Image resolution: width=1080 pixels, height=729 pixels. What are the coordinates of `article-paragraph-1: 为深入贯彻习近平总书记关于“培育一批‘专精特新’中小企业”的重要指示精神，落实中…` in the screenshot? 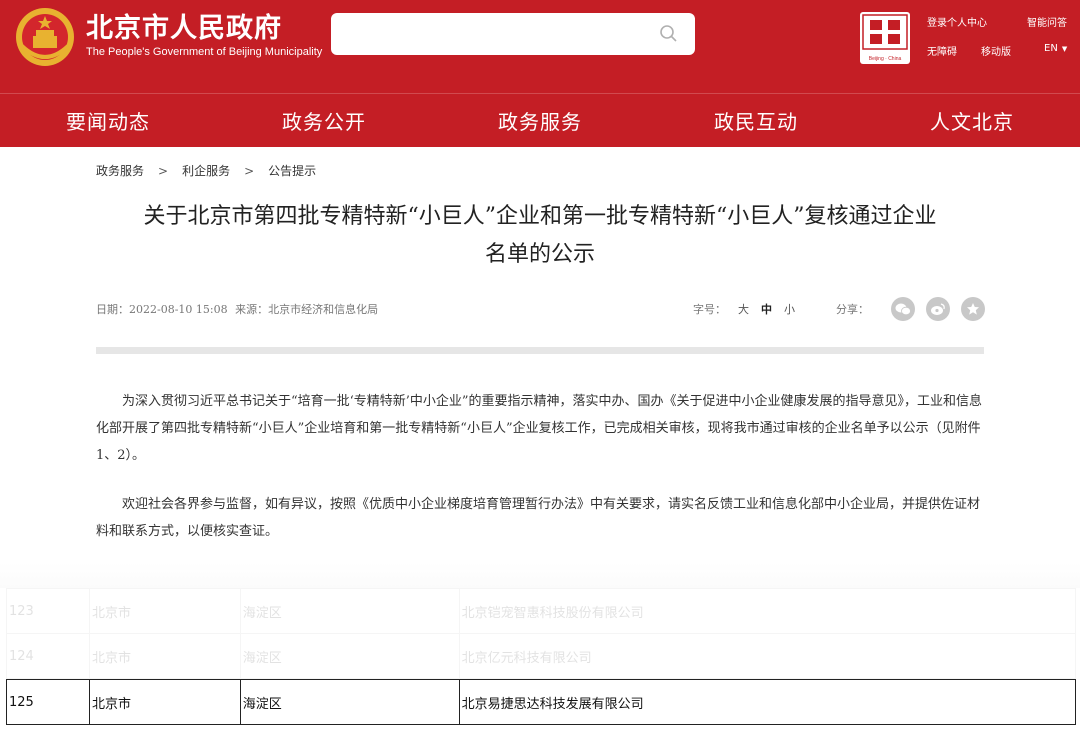 It's located at (539, 428).